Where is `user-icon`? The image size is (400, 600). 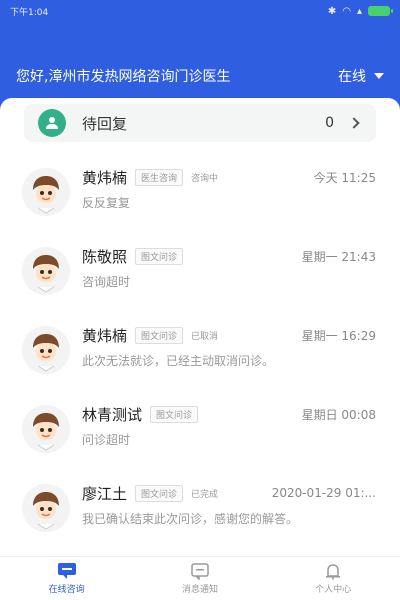
user-icon is located at coordinates (52, 123).